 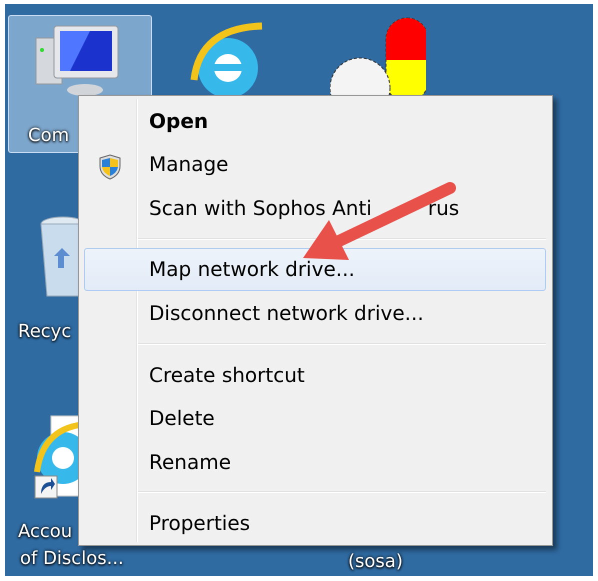 What do you see at coordinates (444, 208) in the screenshot?
I see `covered-text: rus` at bounding box center [444, 208].